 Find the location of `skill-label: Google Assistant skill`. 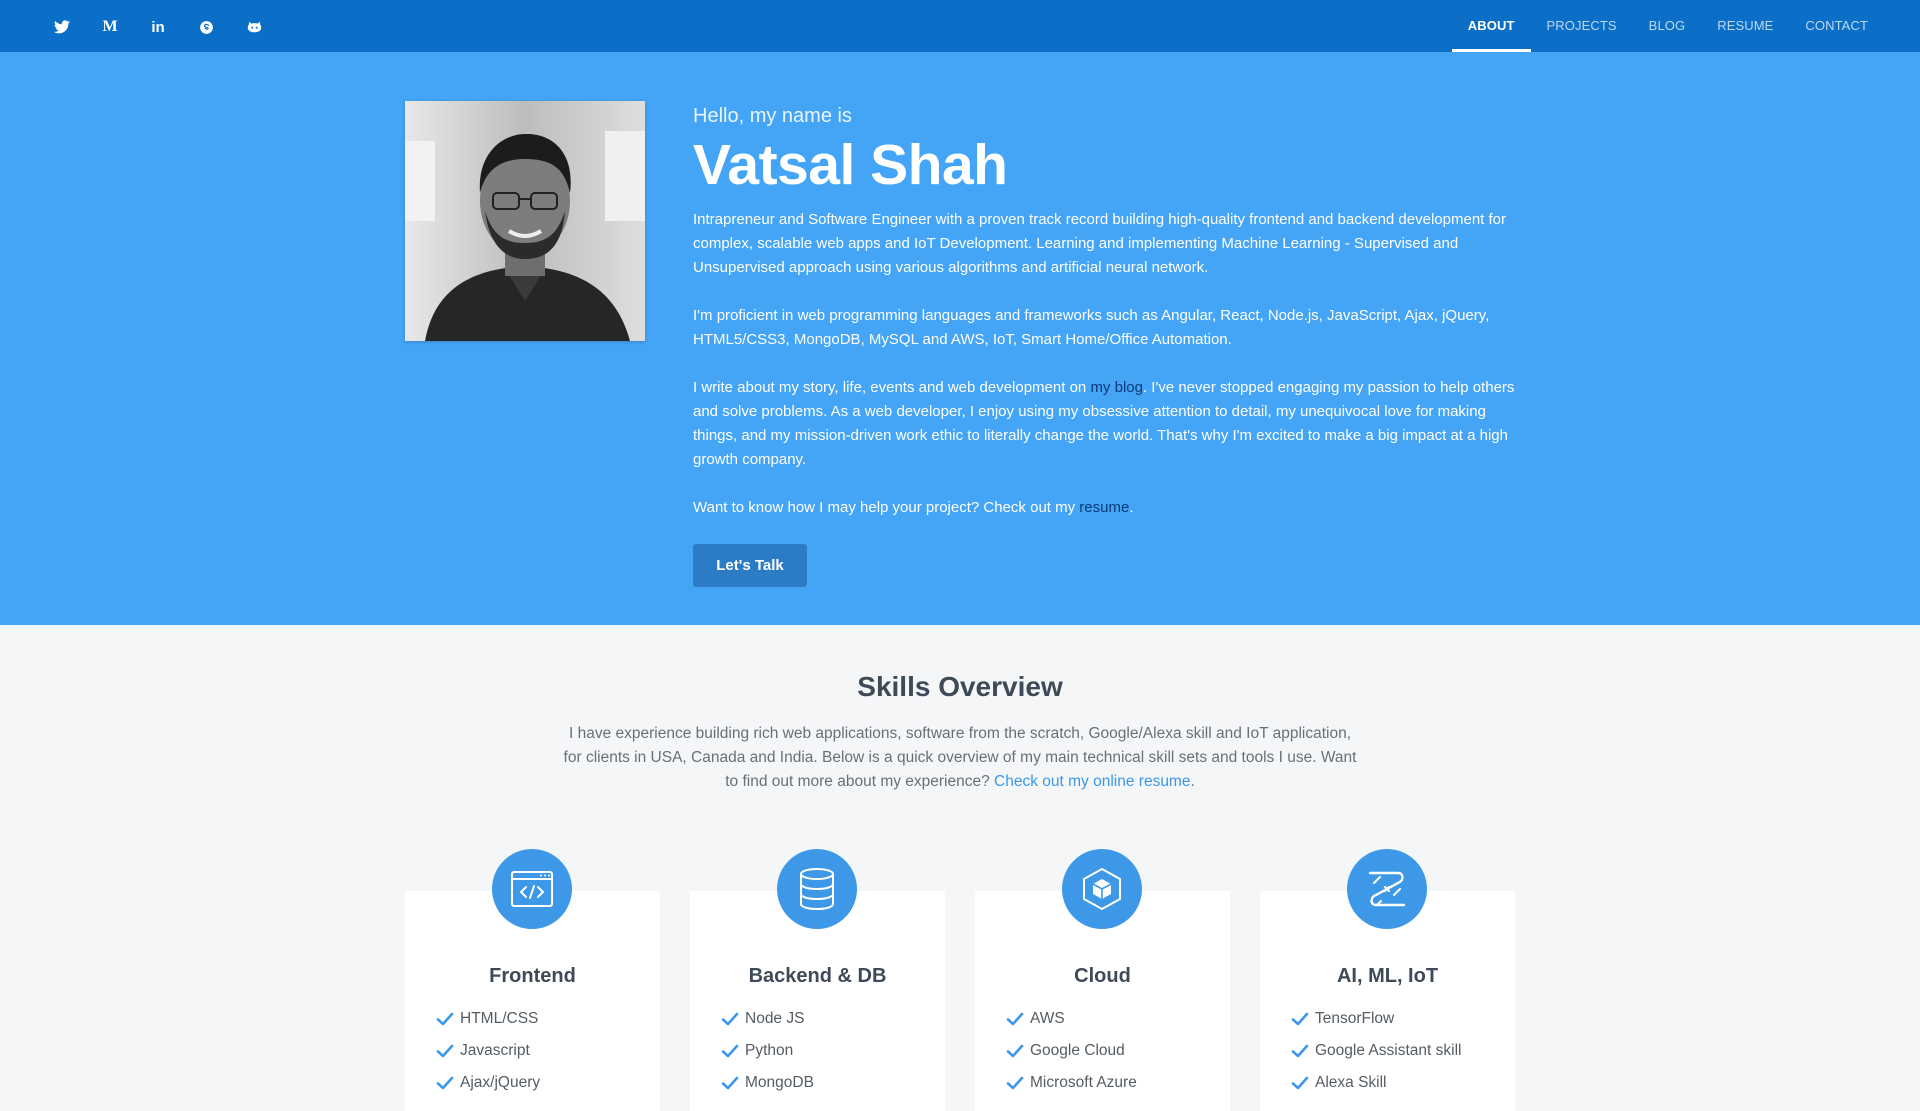

skill-label: Google Assistant skill is located at coordinates (1388, 1050).